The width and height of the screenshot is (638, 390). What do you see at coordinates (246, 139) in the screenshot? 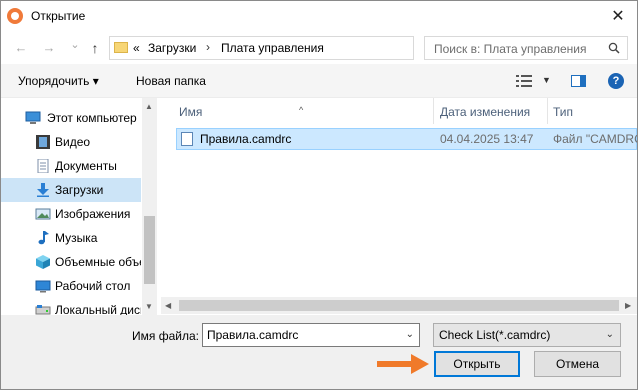
I see `file-name: Правила.camdrc` at bounding box center [246, 139].